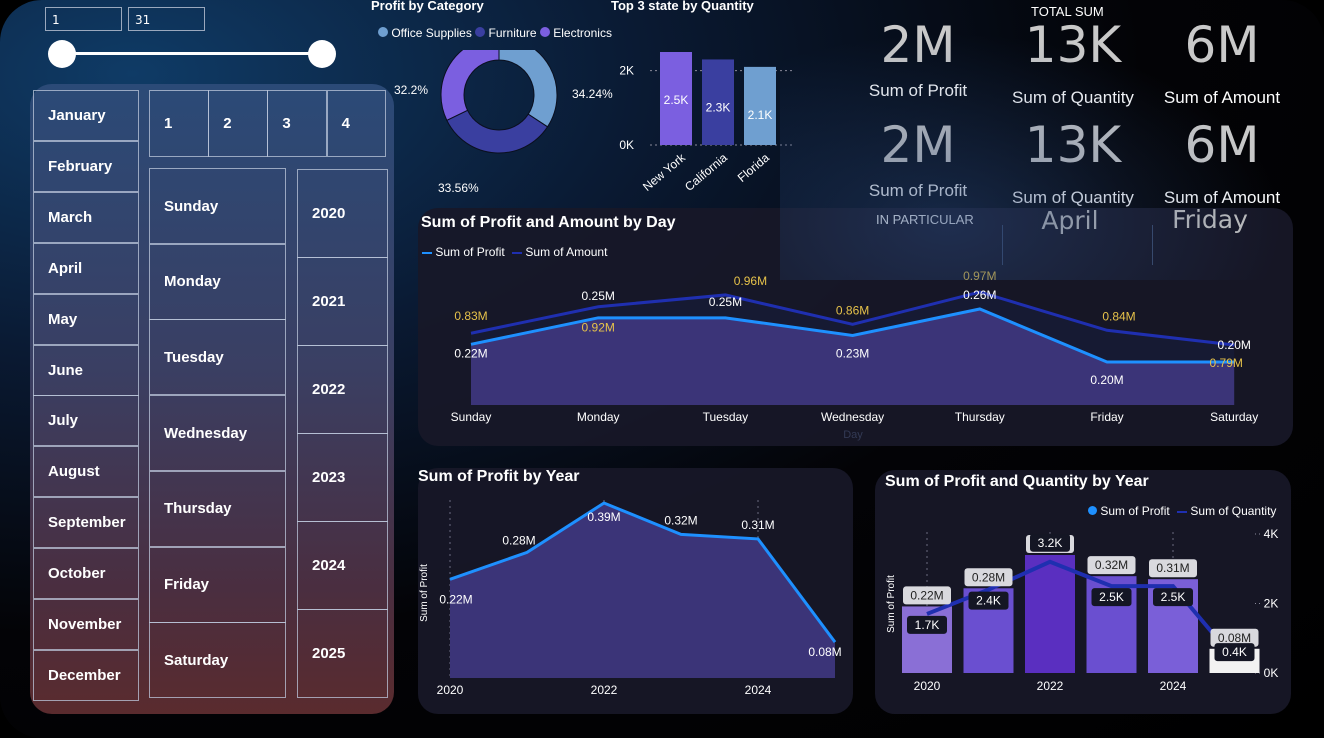 This screenshot has height=738, width=1324. I want to click on month-item: August, so click(86, 472).